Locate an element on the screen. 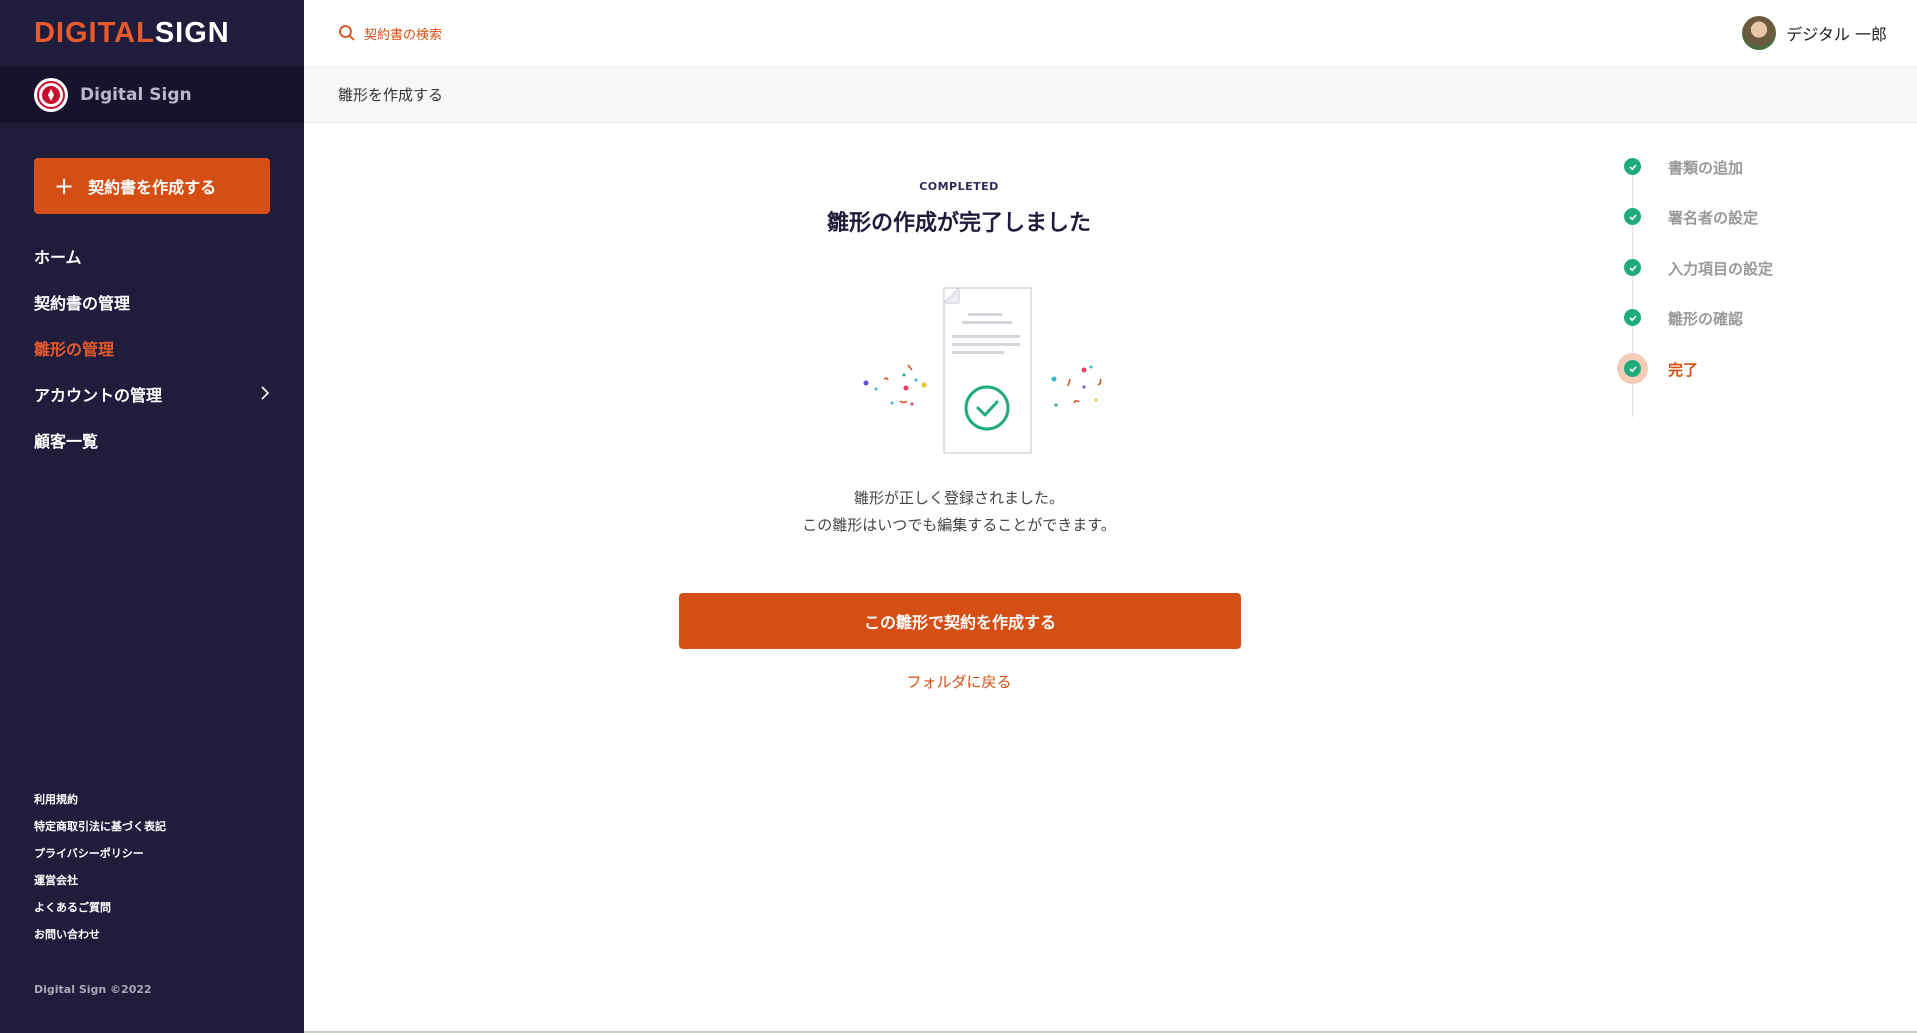 The image size is (1917, 1033). create-contract-button: + 契約書を作成する is located at coordinates (152, 186).